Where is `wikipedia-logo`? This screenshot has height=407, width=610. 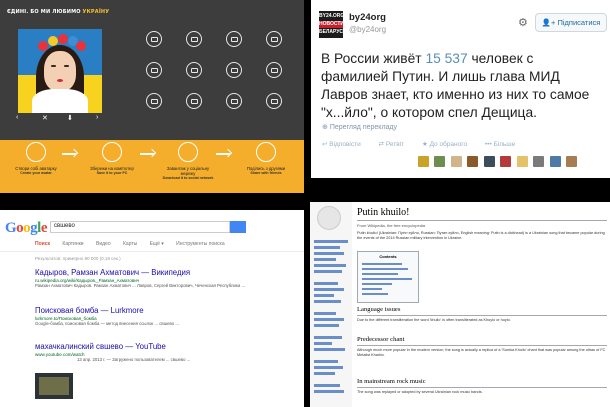 wikipedia-logo is located at coordinates (329, 218).